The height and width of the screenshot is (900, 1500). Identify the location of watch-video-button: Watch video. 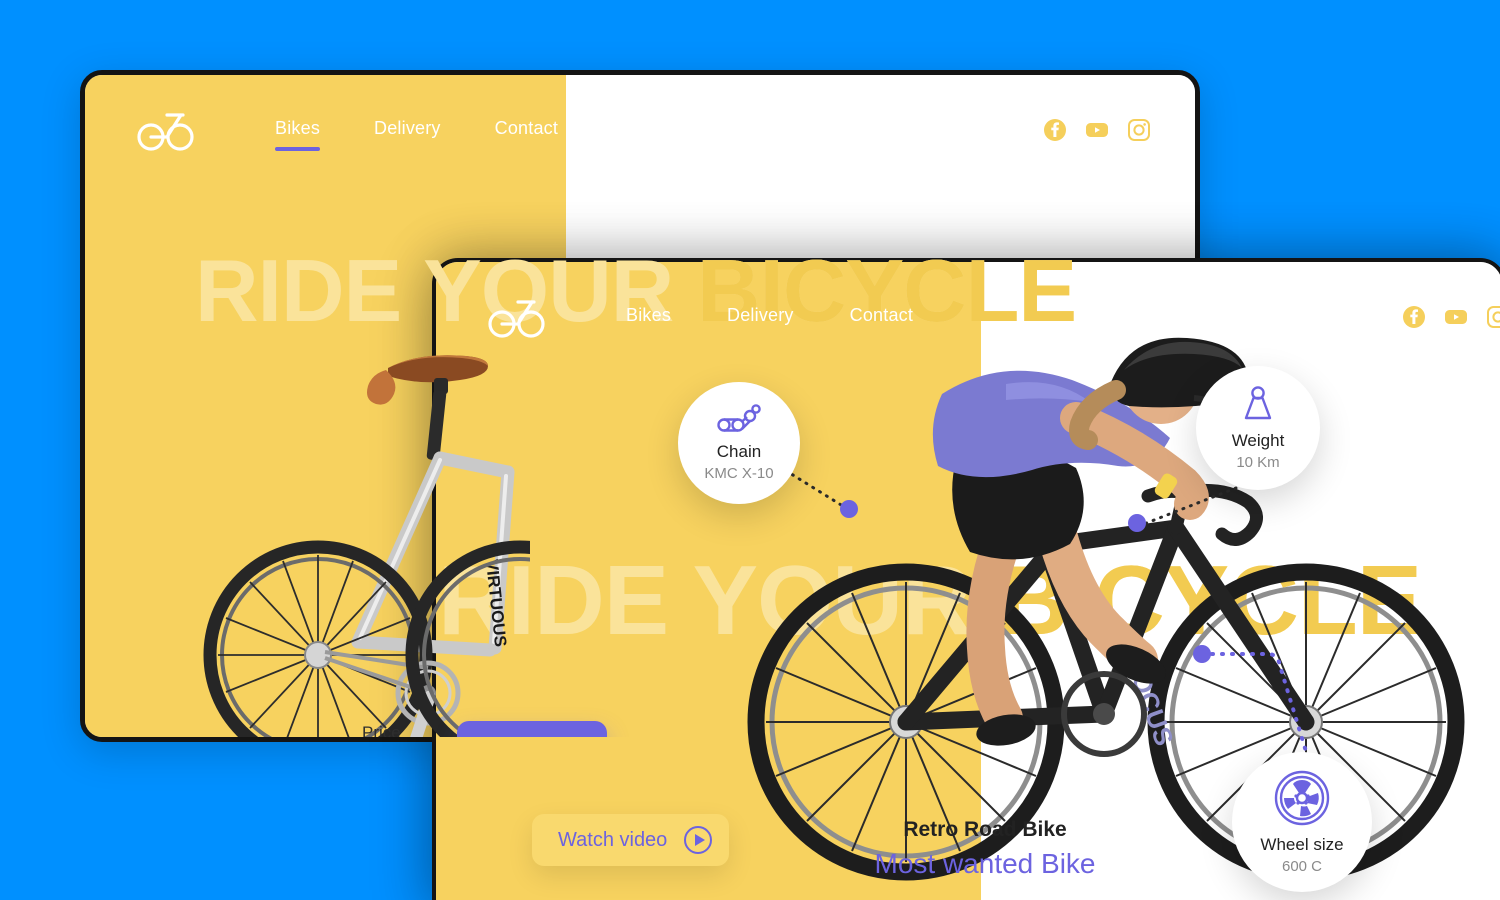
(631, 840).